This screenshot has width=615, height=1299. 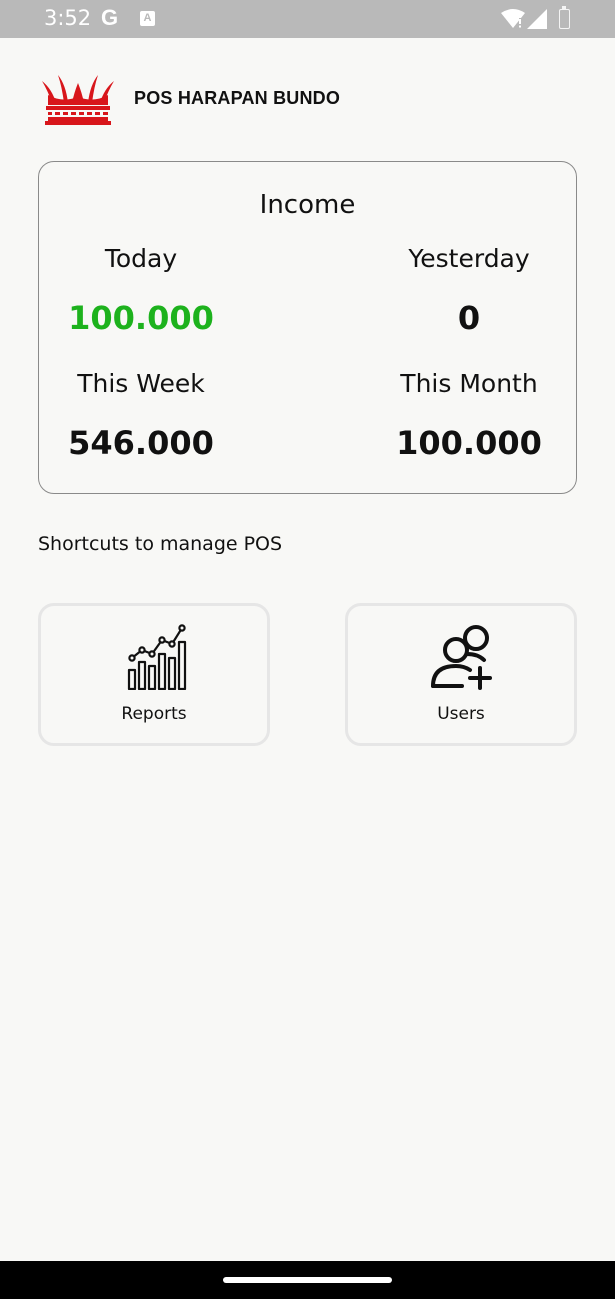 I want to click on yesterday-value: 0, so click(x=469, y=318).